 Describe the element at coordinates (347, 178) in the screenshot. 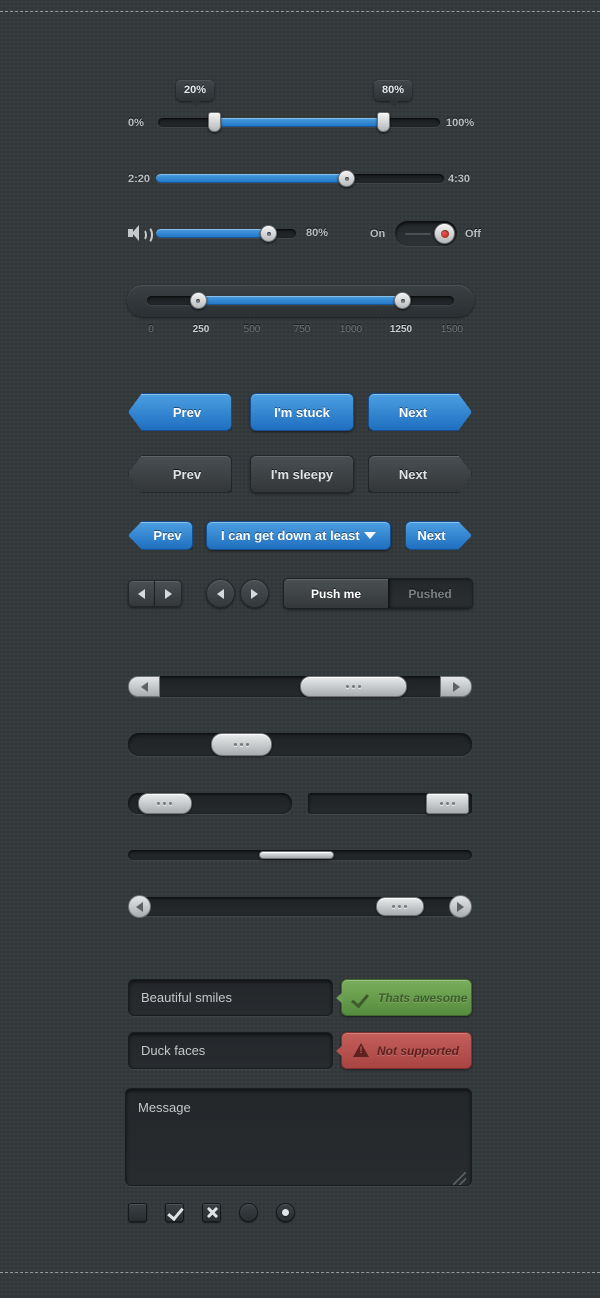

I see `time-handle` at that location.